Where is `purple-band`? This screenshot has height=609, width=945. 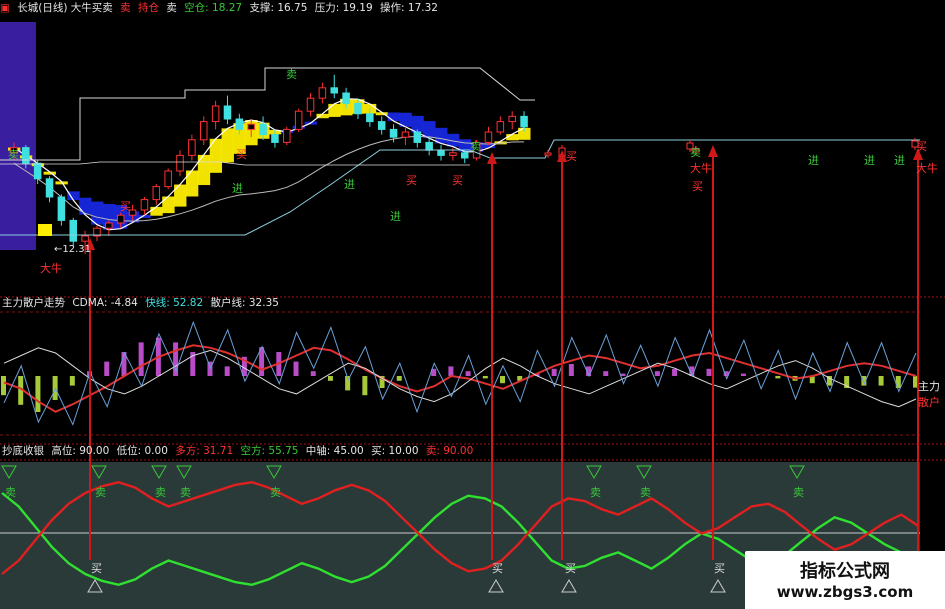
purple-band is located at coordinates (18, 136).